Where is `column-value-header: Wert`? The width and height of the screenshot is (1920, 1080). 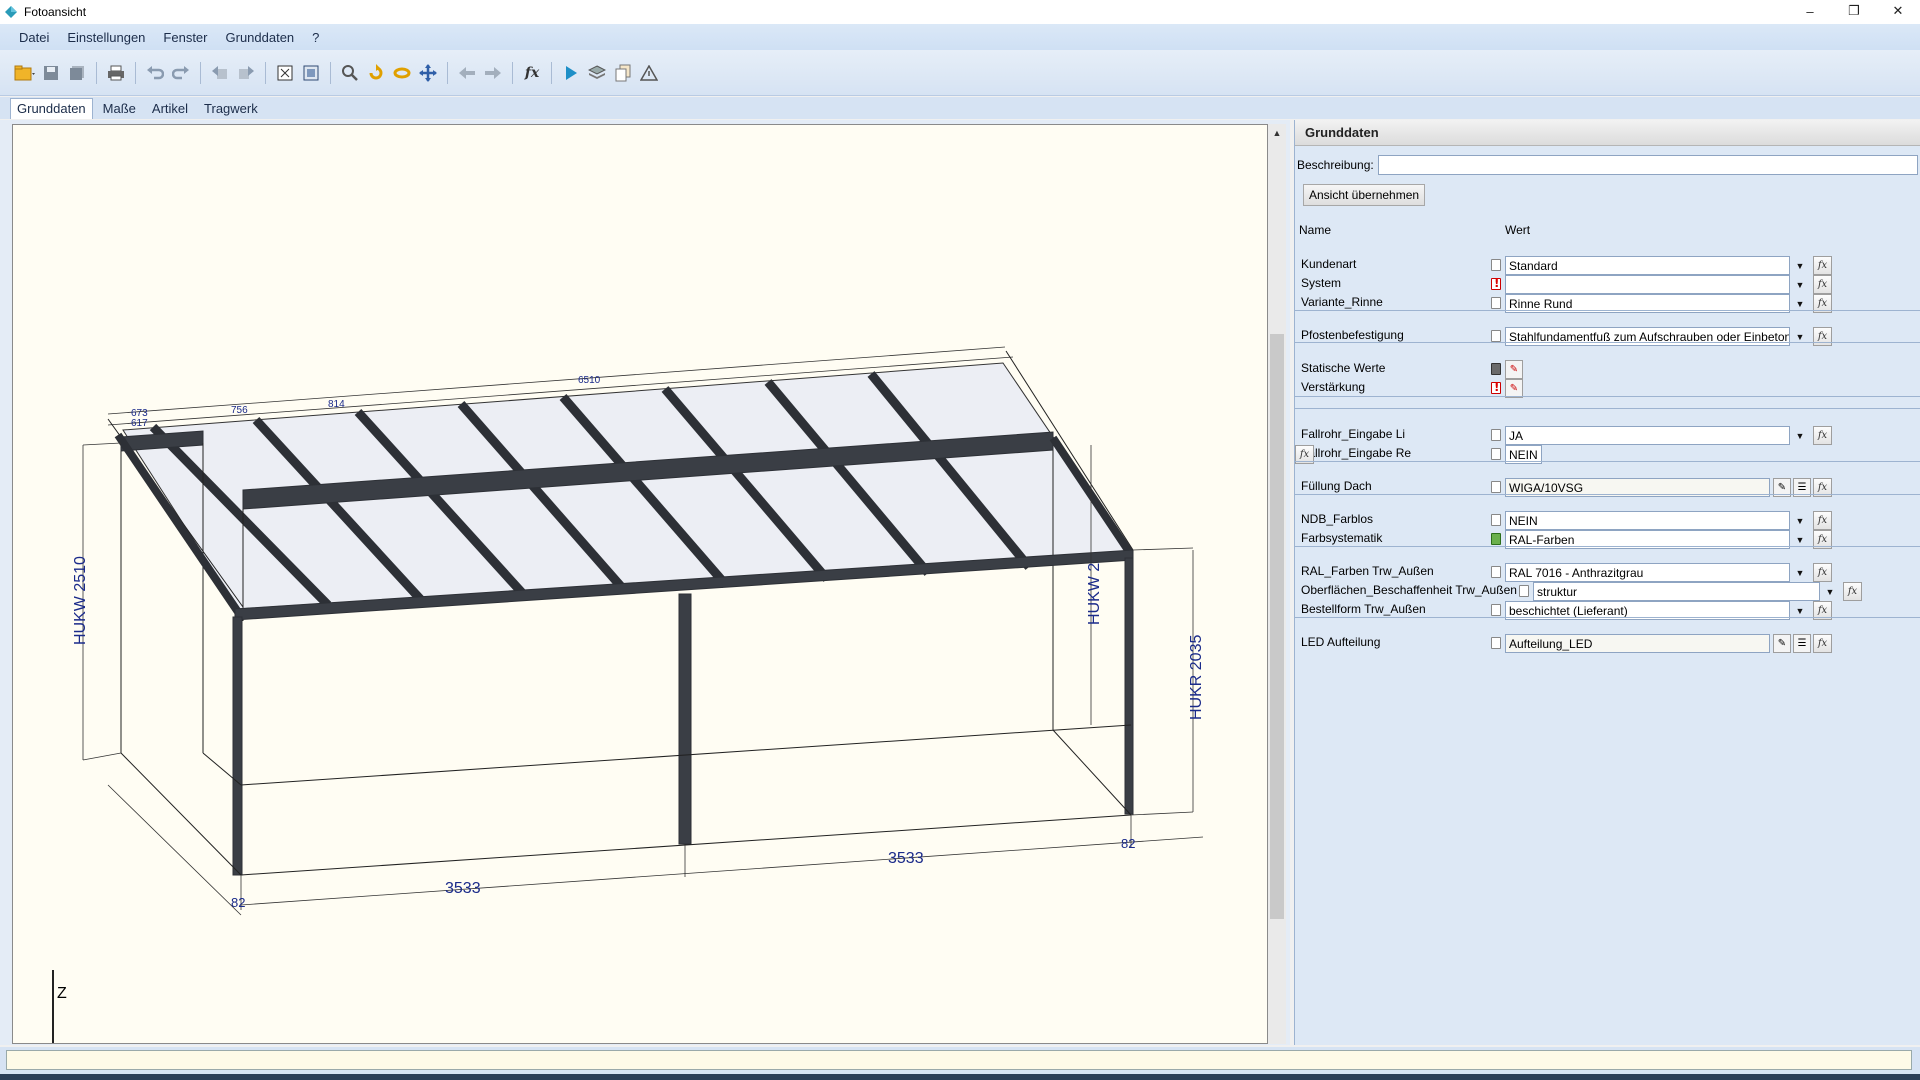
column-value-header: Wert is located at coordinates (1518, 230).